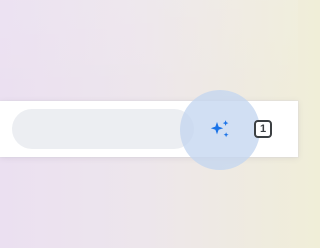 The height and width of the screenshot is (248, 320). What do you see at coordinates (103, 129) in the screenshot?
I see `search-input` at bounding box center [103, 129].